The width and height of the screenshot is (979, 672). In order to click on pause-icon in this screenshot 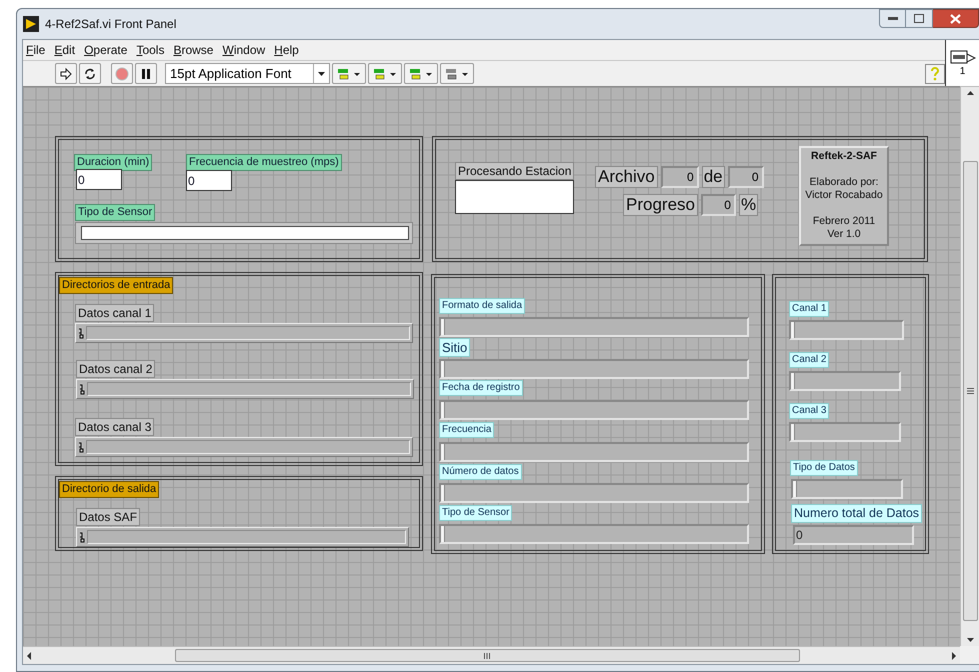, I will do `click(146, 73)`.